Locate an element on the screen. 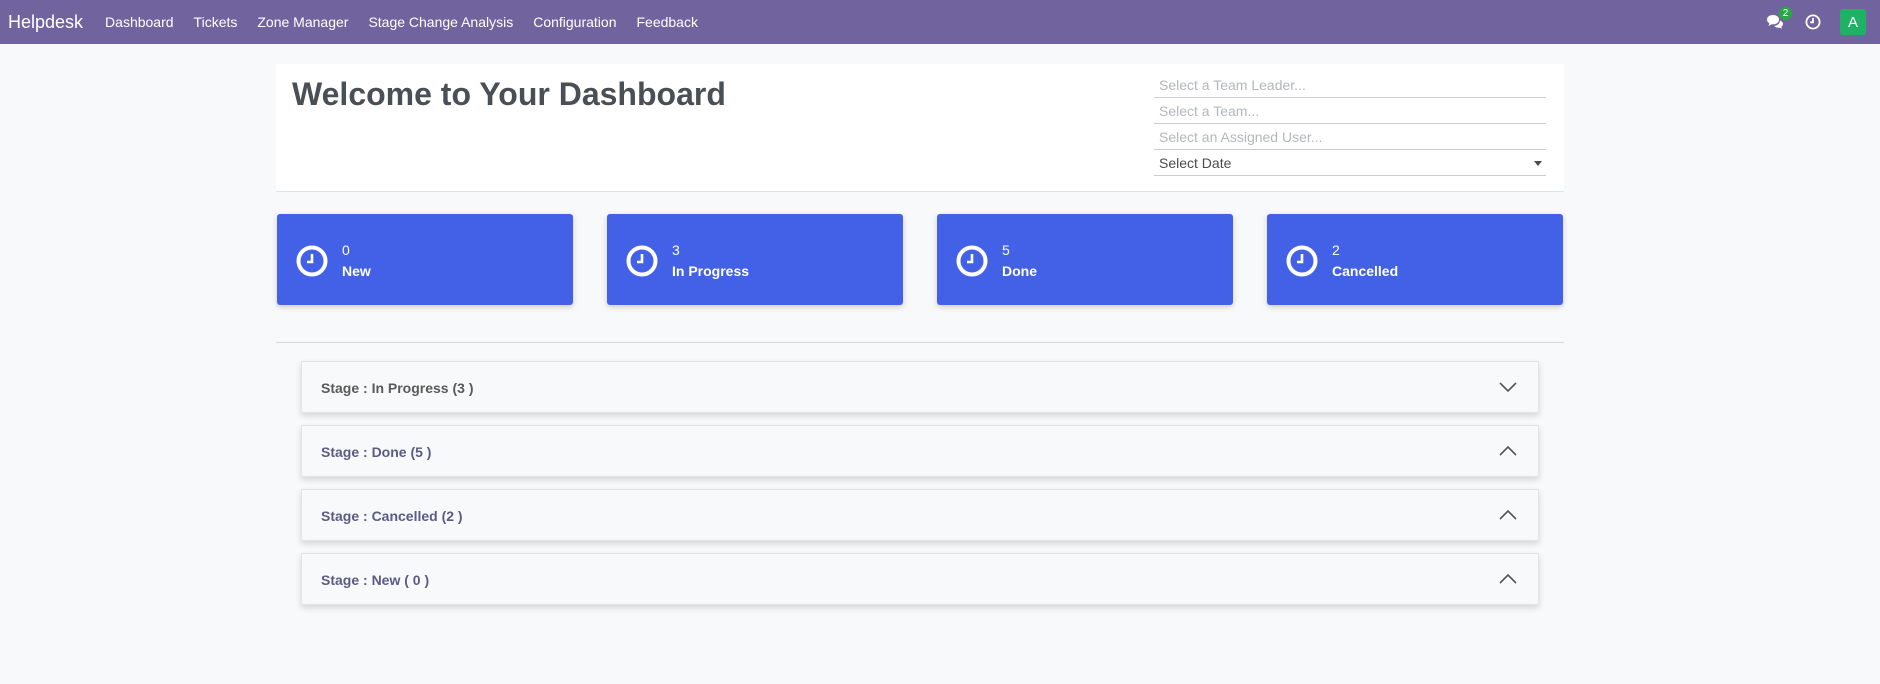 The image size is (1880, 684). app-brand: Helpdesk is located at coordinates (45, 22).